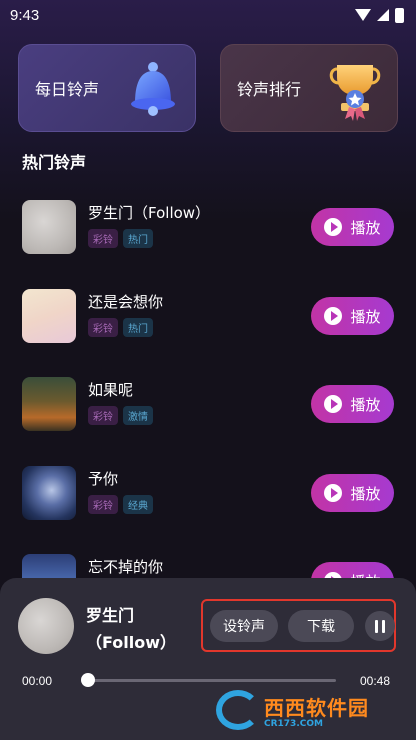 Image resolution: width=416 pixels, height=740 pixels. Describe the element at coordinates (269, 89) in the screenshot. I see `ringtone-ranking-label: 铃声排行` at that location.